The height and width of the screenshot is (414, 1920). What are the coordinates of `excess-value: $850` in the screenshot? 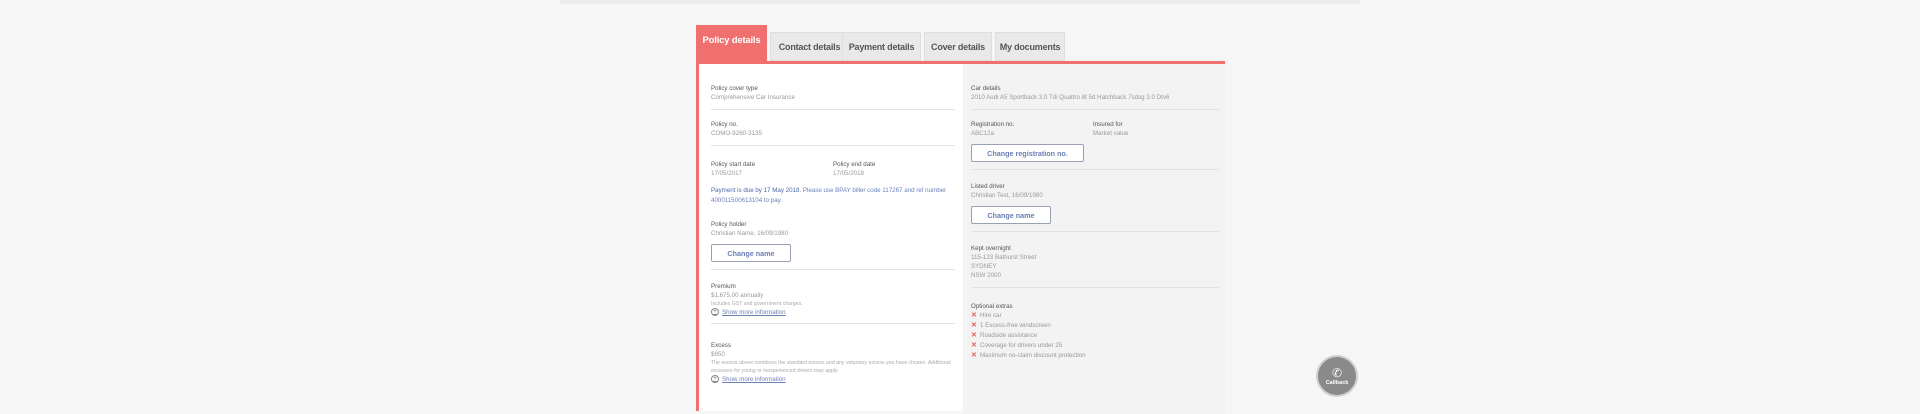 It's located at (718, 354).